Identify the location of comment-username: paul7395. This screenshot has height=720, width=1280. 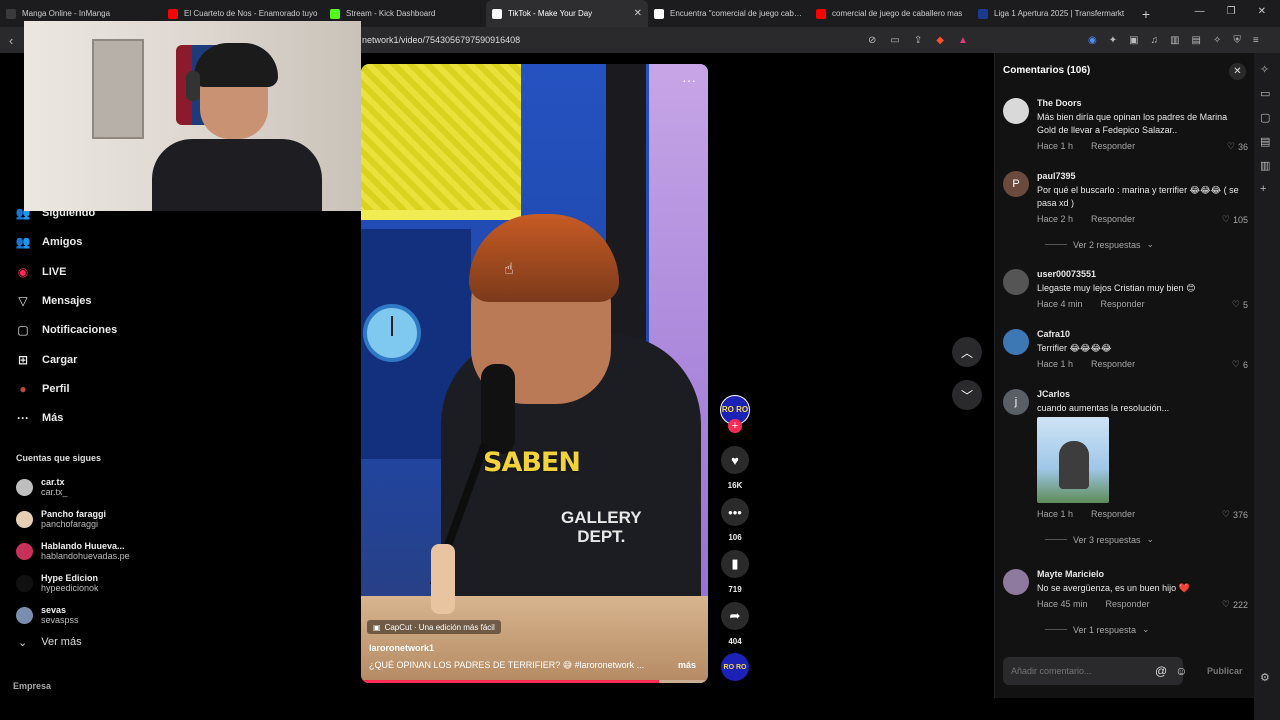
(1056, 176).